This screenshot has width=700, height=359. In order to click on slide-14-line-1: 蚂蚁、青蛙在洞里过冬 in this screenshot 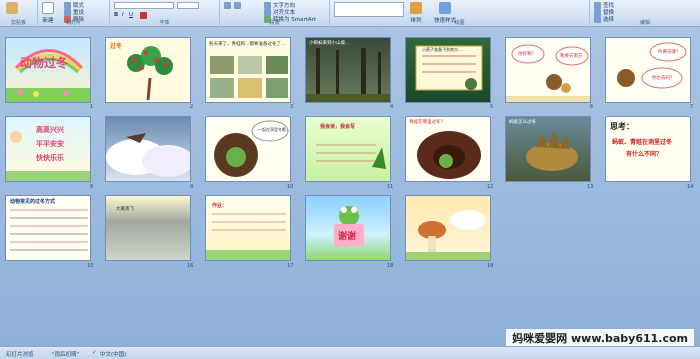, I will do `click(642, 142)`.